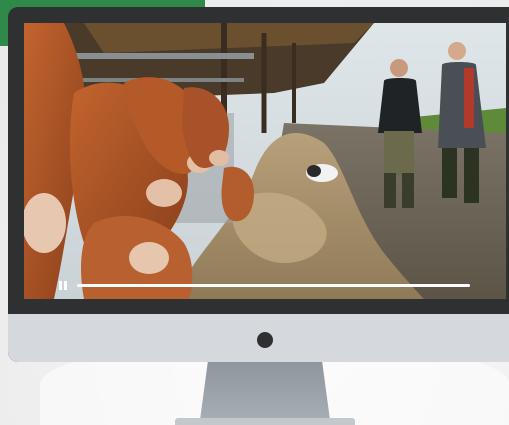 This screenshot has width=509, height=425. I want to click on video-controls, so click(265, 286).